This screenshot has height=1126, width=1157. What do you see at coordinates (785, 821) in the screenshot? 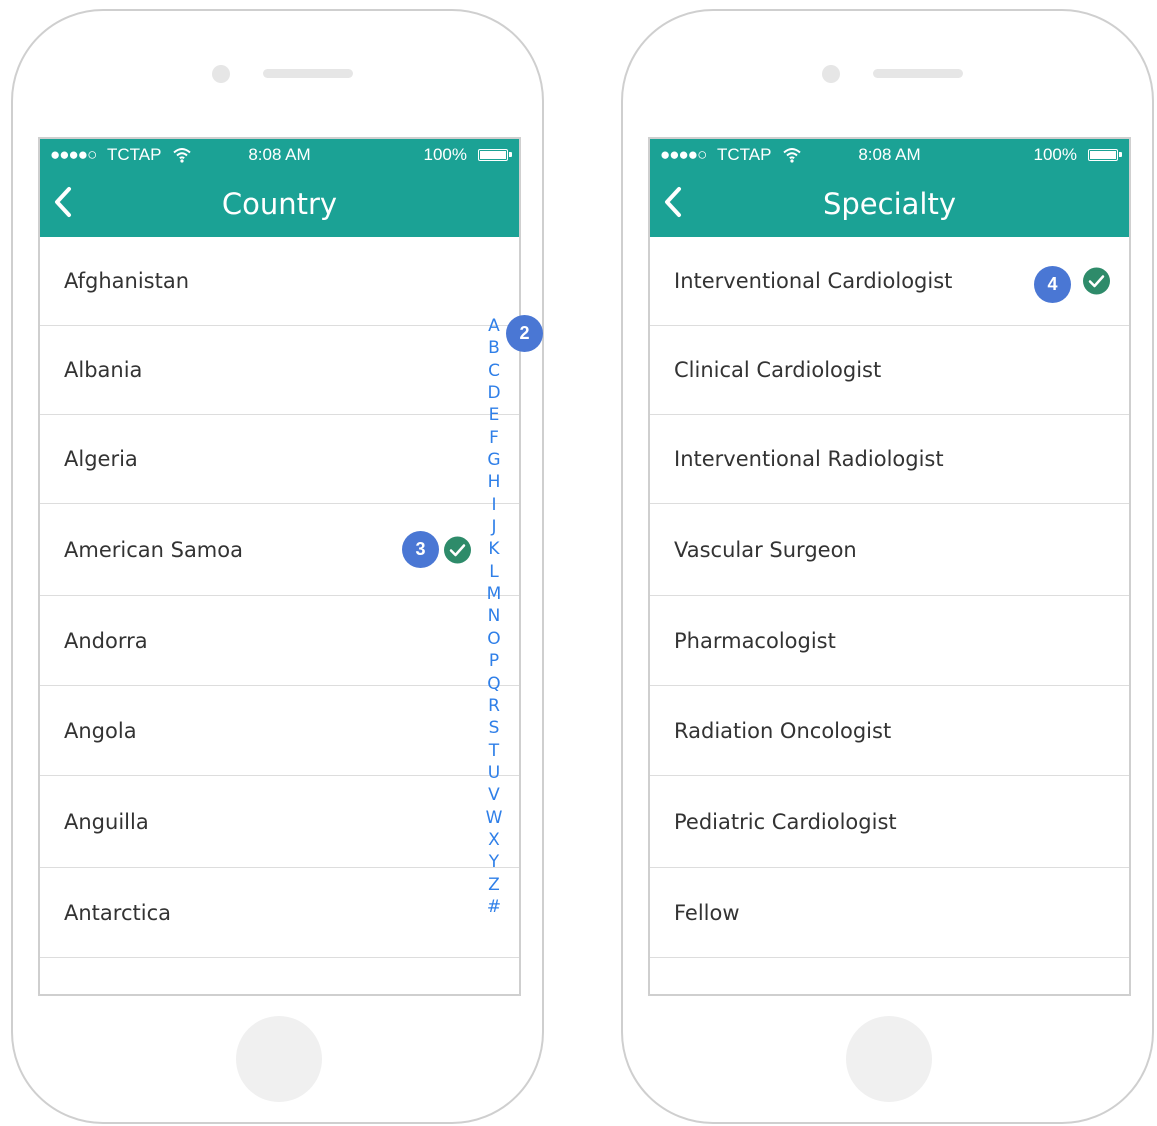
I see `list-item-label: Pediatric Cardiologist` at bounding box center [785, 821].